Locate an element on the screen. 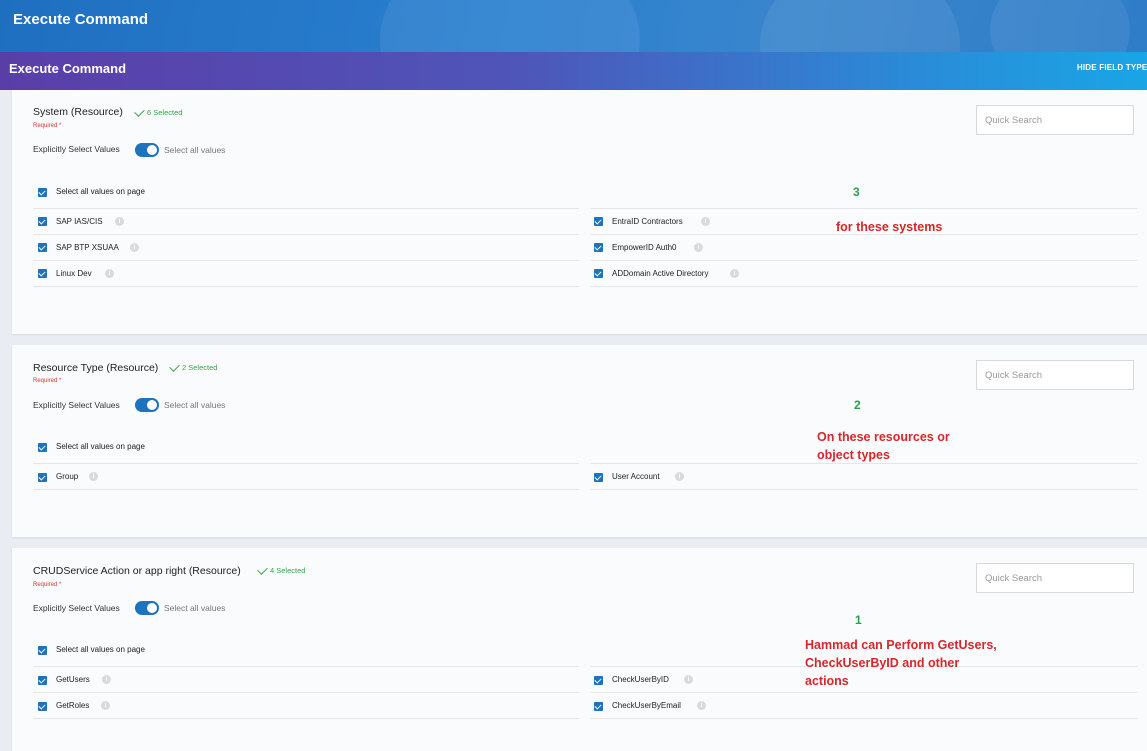  selected-count-label: 6 Selected is located at coordinates (165, 112).